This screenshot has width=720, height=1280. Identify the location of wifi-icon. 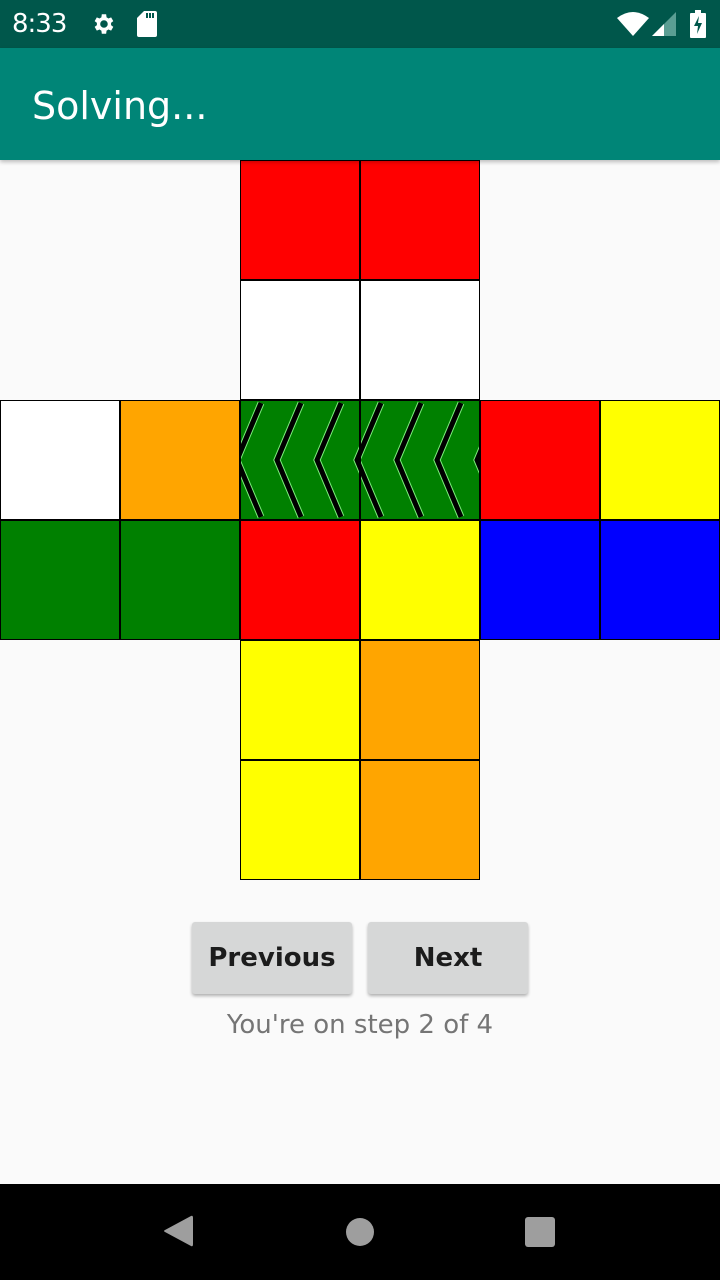
(633, 24).